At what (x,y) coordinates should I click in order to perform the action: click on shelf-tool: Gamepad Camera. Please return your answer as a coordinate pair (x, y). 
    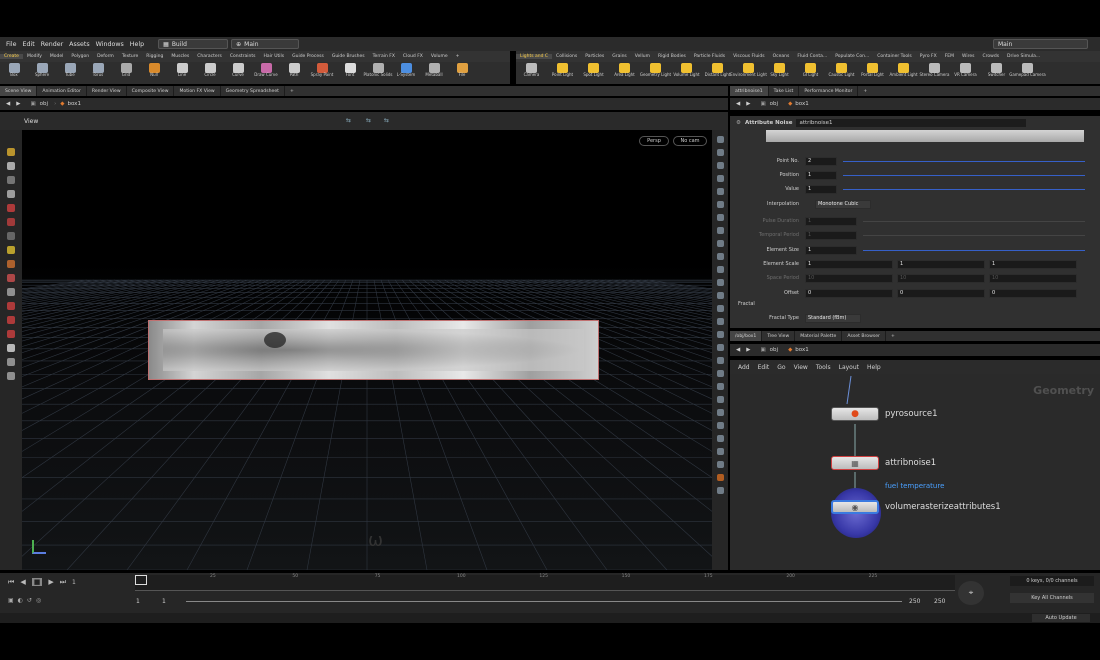
    Looking at the image, I should click on (1027, 73).